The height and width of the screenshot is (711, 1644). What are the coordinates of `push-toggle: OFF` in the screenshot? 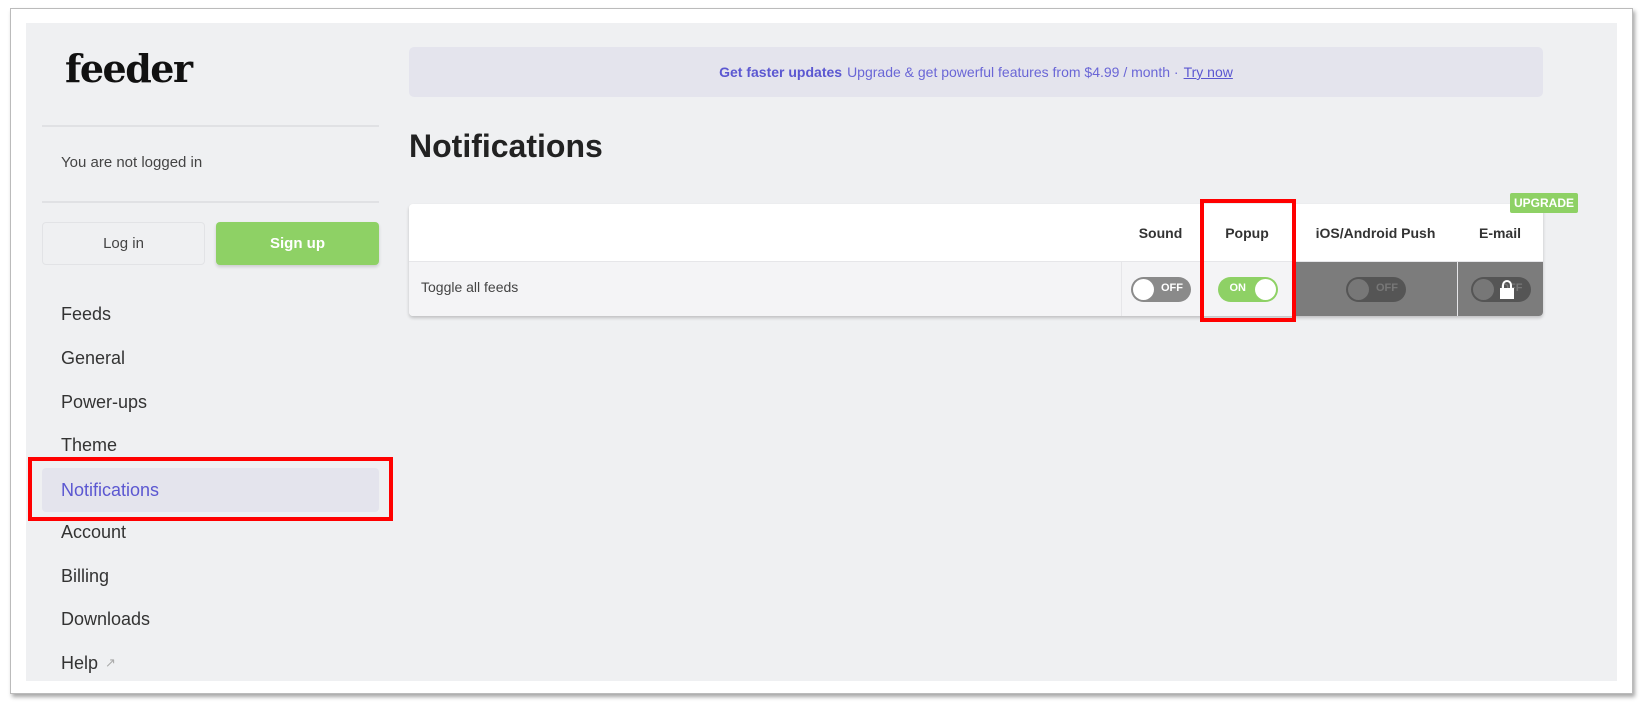 It's located at (1376, 289).